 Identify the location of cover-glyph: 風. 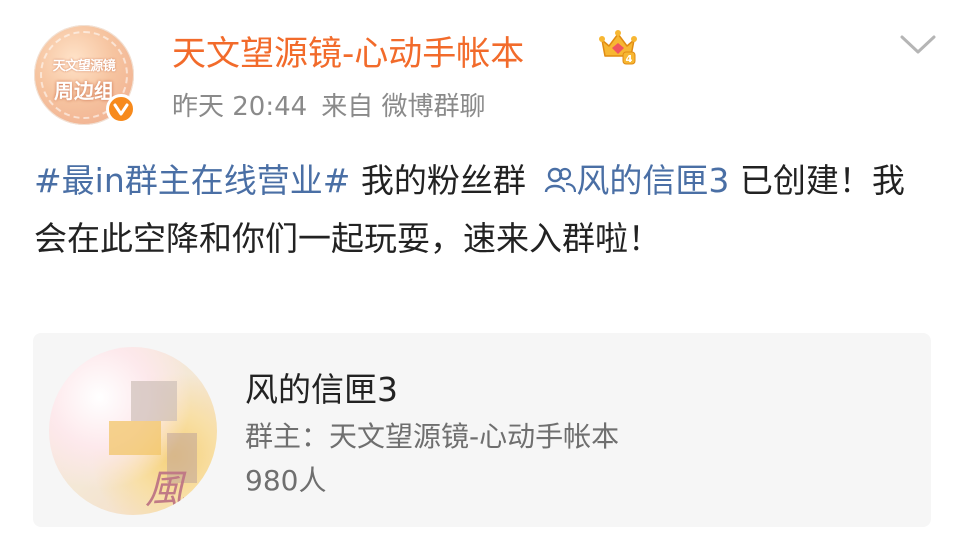
(165, 490).